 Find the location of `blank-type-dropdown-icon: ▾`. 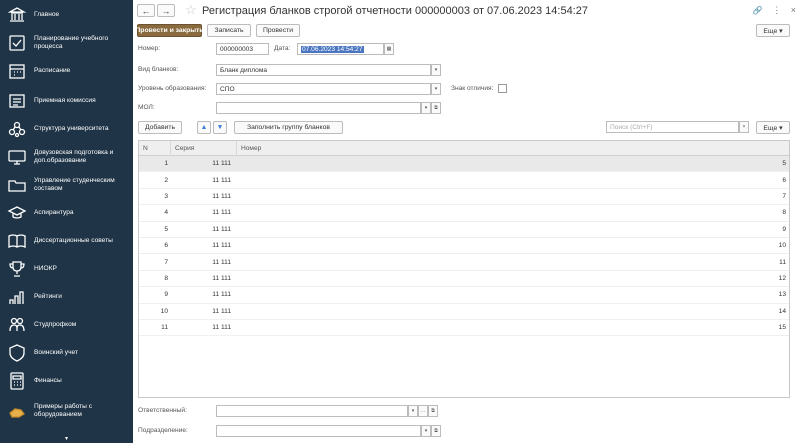

blank-type-dropdown-icon: ▾ is located at coordinates (436, 70).